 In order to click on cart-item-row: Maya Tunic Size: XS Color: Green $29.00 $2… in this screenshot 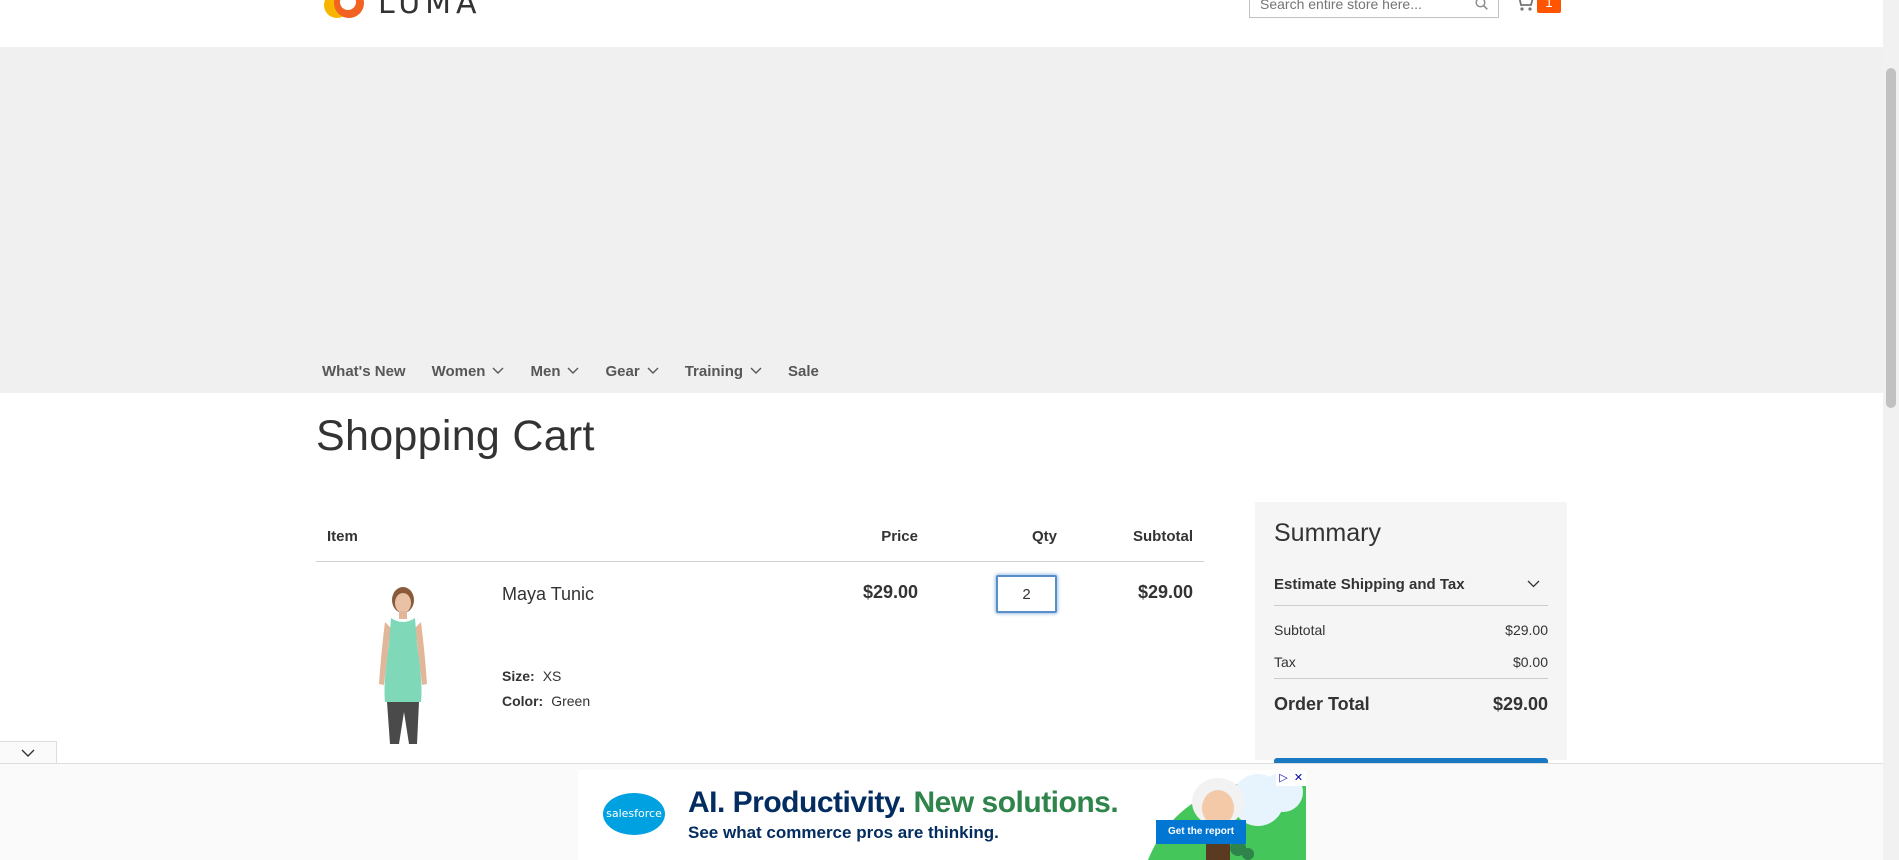, I will do `click(760, 662)`.